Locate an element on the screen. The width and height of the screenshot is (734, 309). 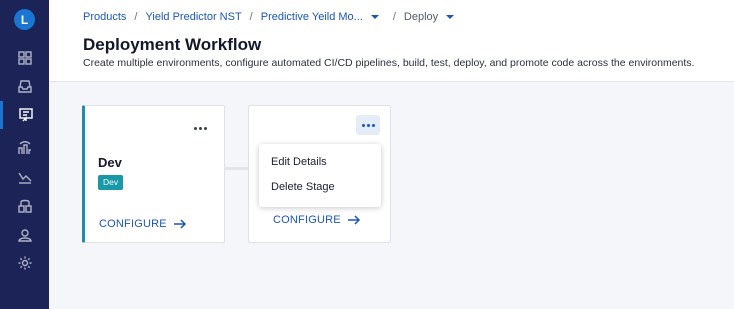
sidebar-item-model is located at coordinates (24, 206).